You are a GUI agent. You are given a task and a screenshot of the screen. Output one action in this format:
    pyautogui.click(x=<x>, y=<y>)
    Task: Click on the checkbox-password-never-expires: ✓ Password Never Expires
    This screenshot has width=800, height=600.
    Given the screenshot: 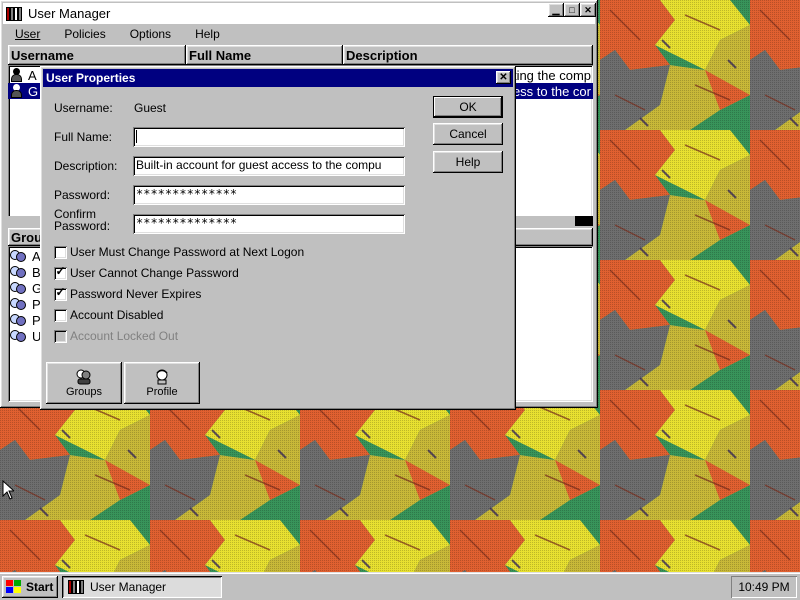 What is the action you would take?
    pyautogui.click(x=128, y=293)
    